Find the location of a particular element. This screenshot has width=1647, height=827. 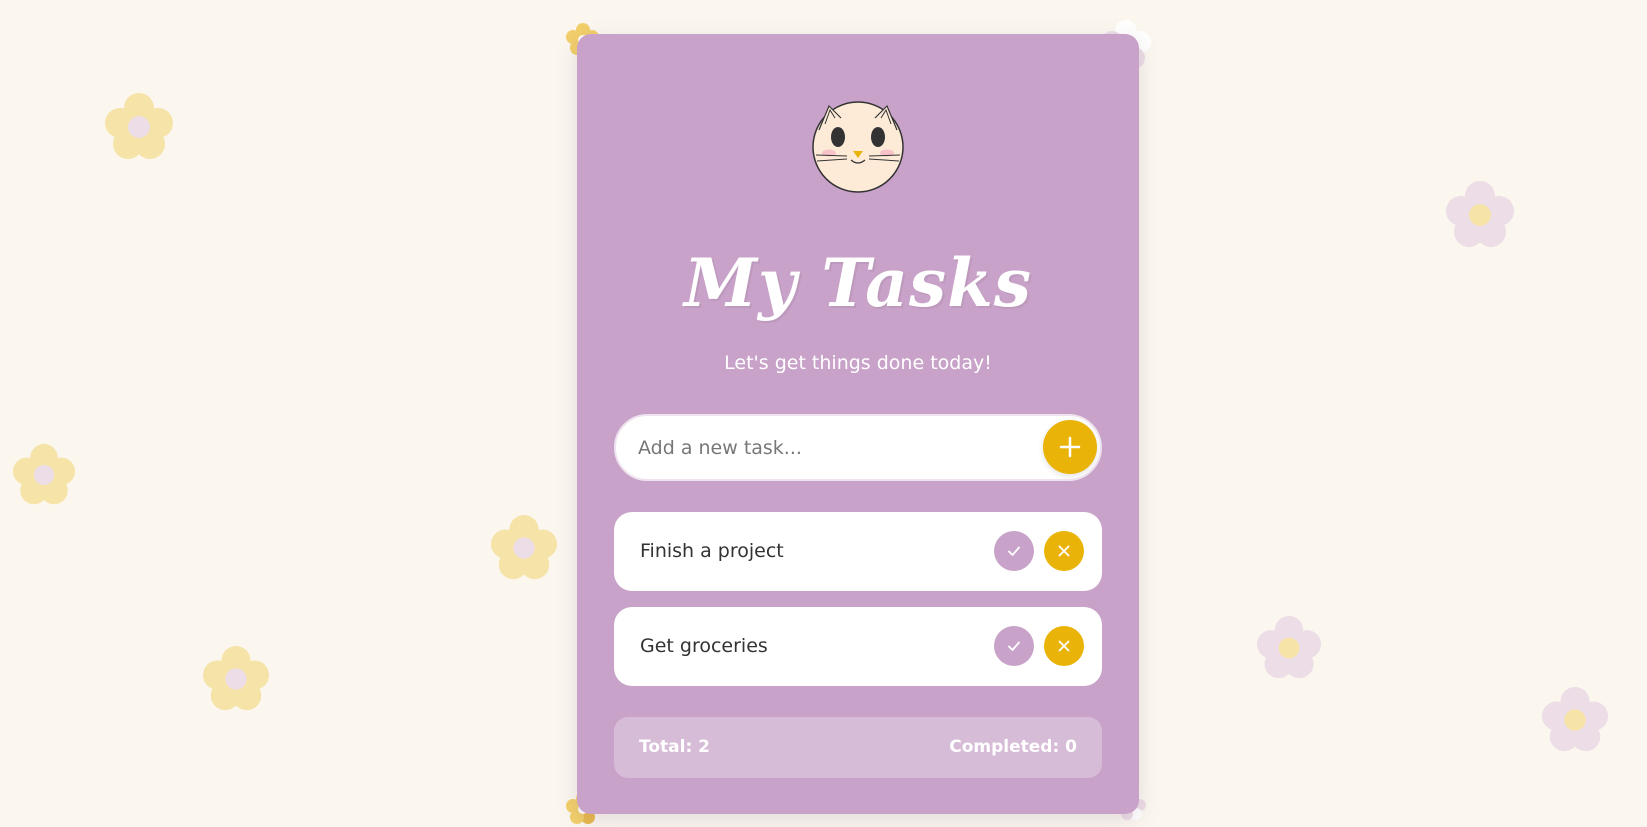

plus-icon is located at coordinates (1070, 447).